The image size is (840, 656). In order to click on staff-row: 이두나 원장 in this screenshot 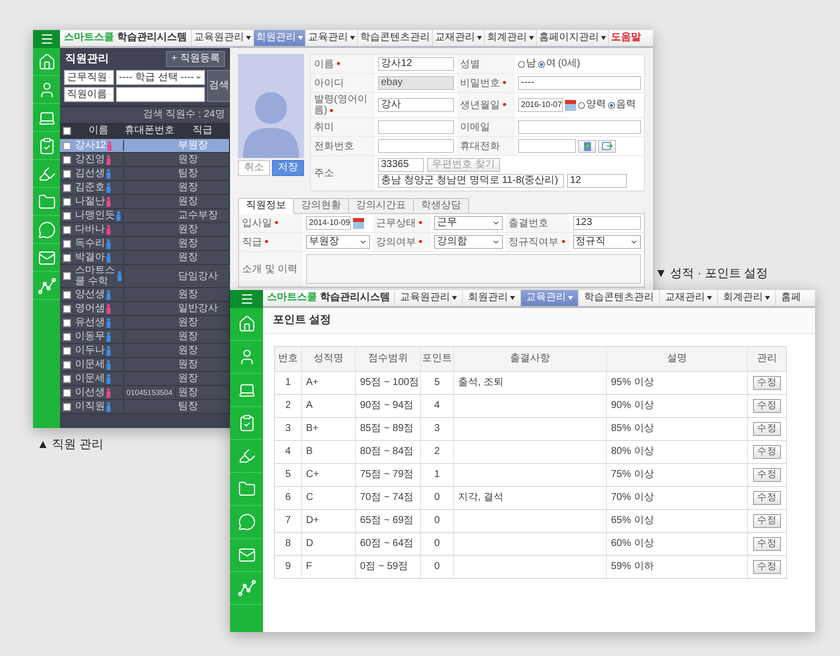, I will do `click(145, 351)`.